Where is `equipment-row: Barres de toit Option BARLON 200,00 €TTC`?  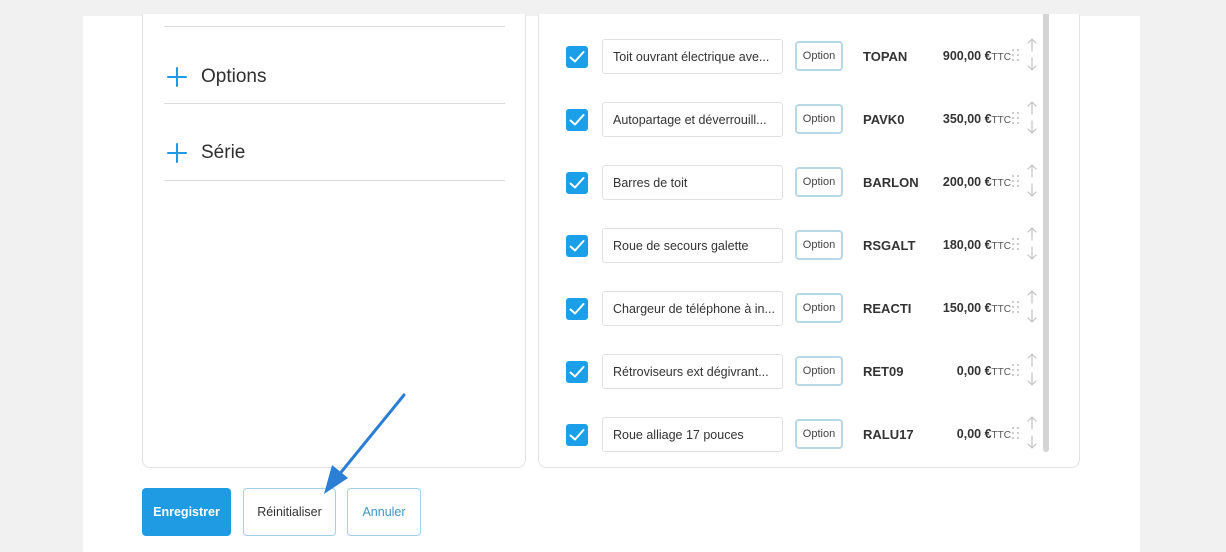
equipment-row: Barres de toit Option BARLON 200,00 €TTC is located at coordinates (789, 182).